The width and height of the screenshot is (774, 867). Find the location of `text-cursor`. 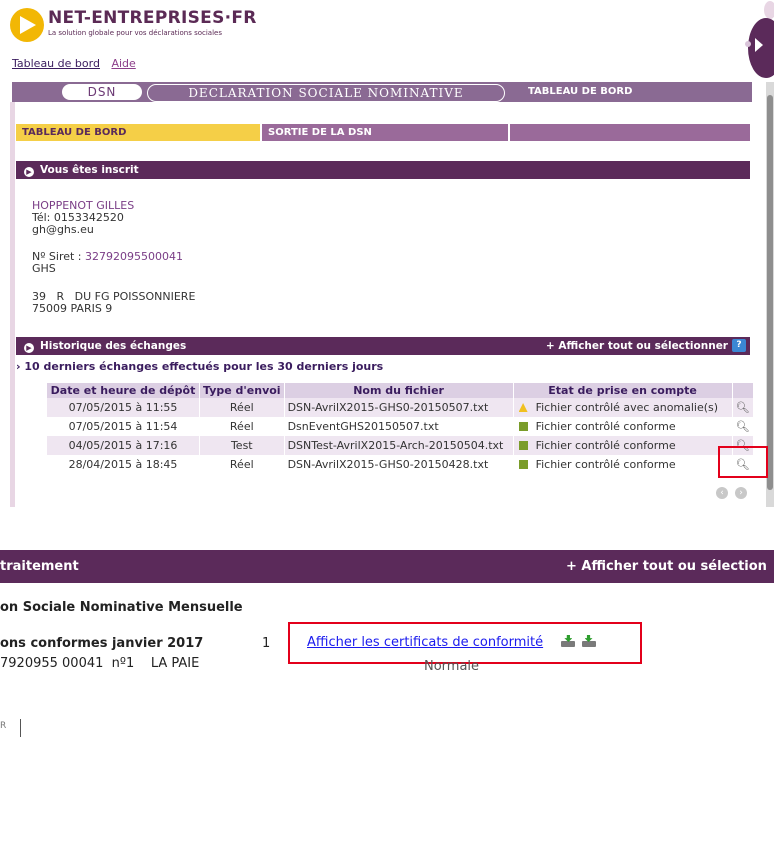

text-cursor is located at coordinates (20, 728).